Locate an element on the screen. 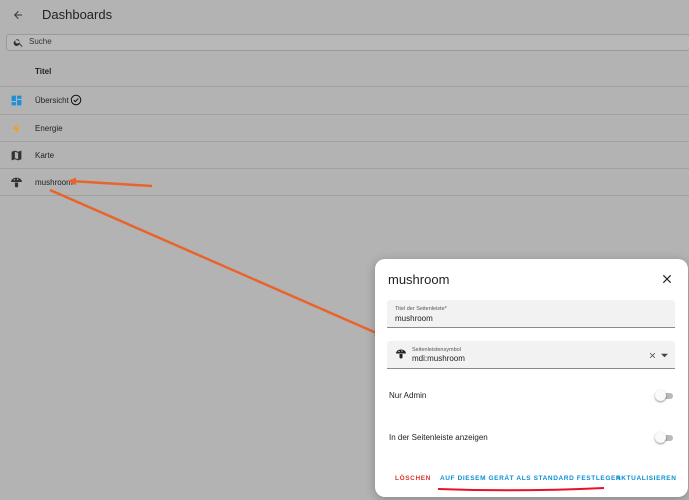 The height and width of the screenshot is (500, 689). close-icon is located at coordinates (667, 279).